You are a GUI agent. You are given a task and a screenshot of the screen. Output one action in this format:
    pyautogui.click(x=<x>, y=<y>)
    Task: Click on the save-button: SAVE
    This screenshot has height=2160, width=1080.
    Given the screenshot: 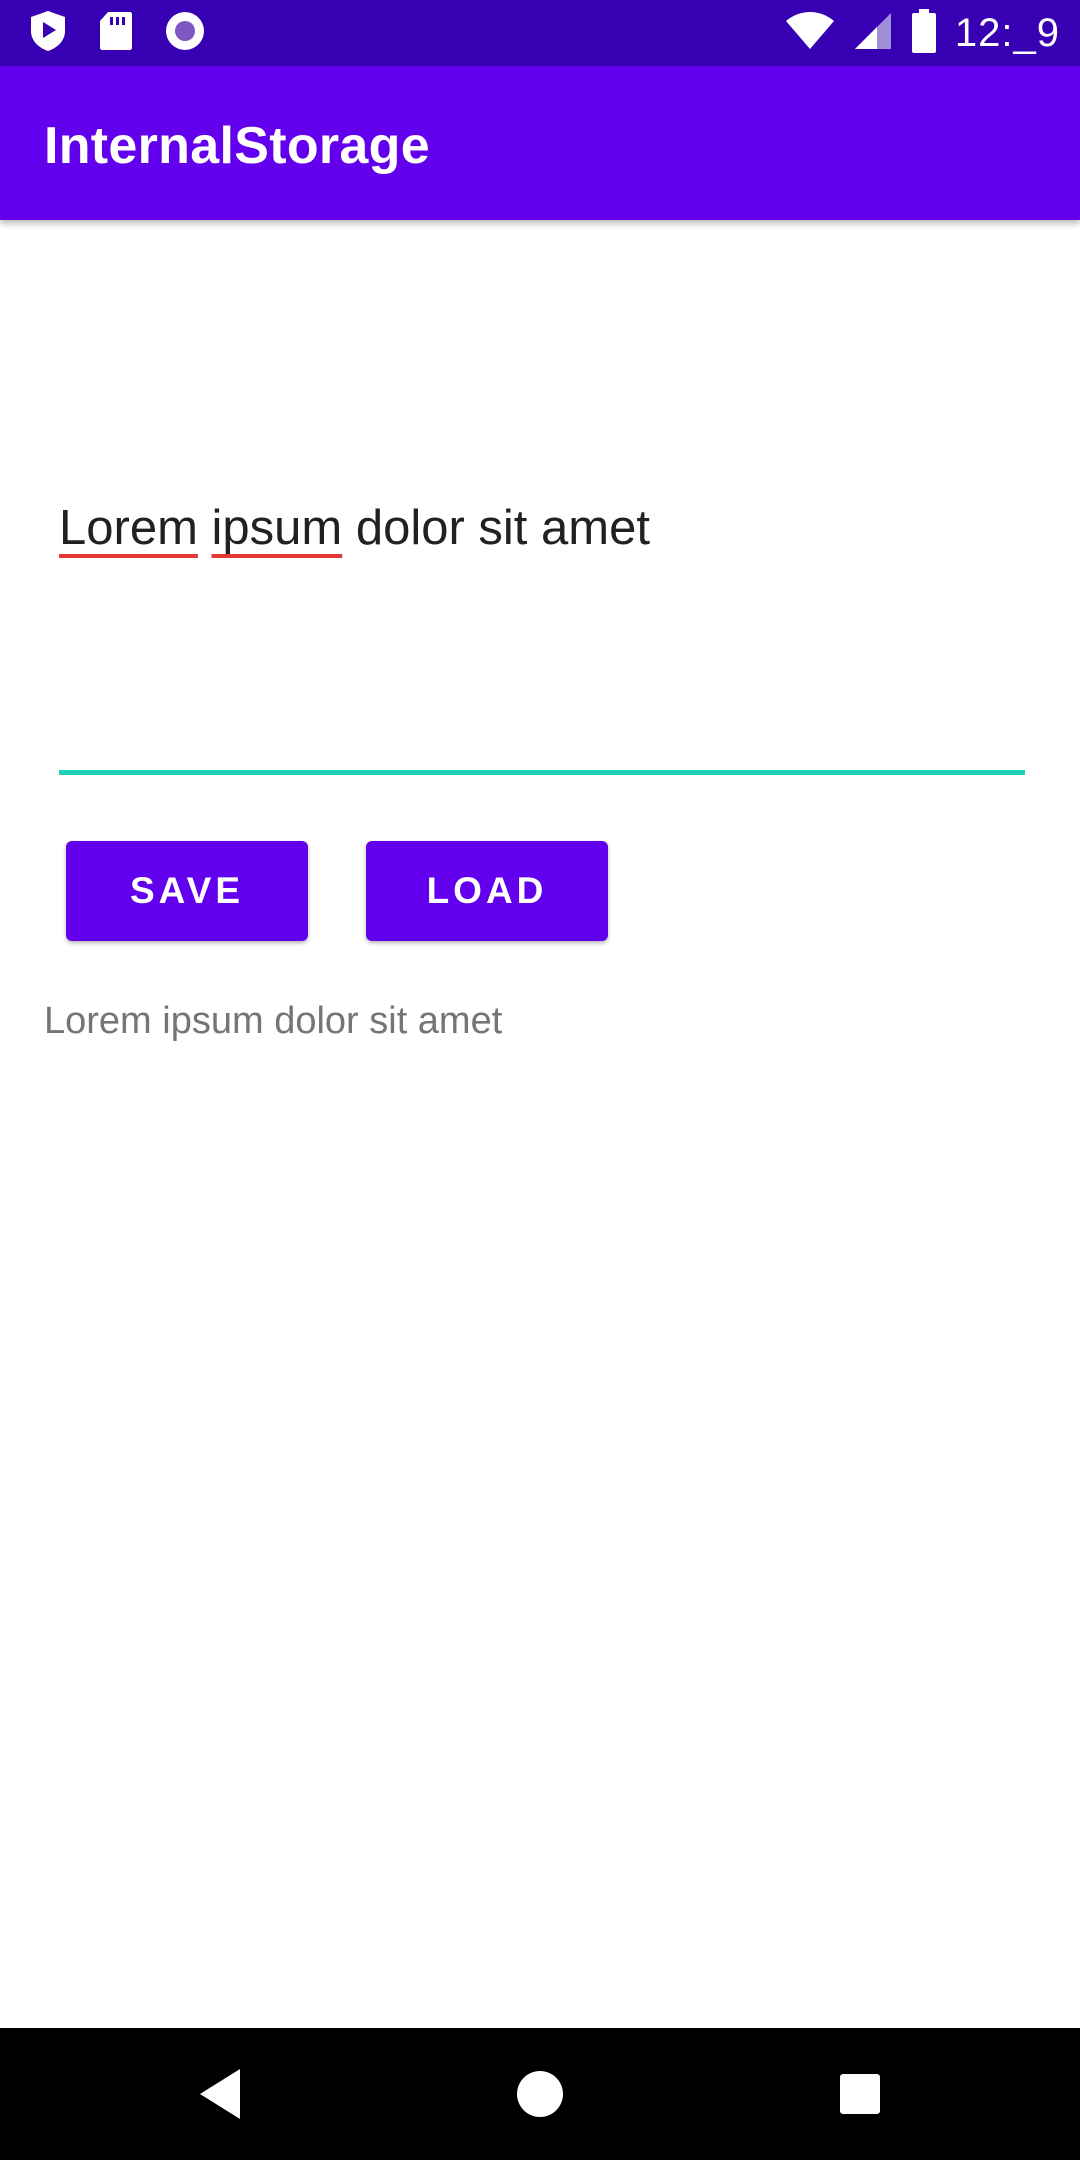 What is the action you would take?
    pyautogui.click(x=187, y=891)
    